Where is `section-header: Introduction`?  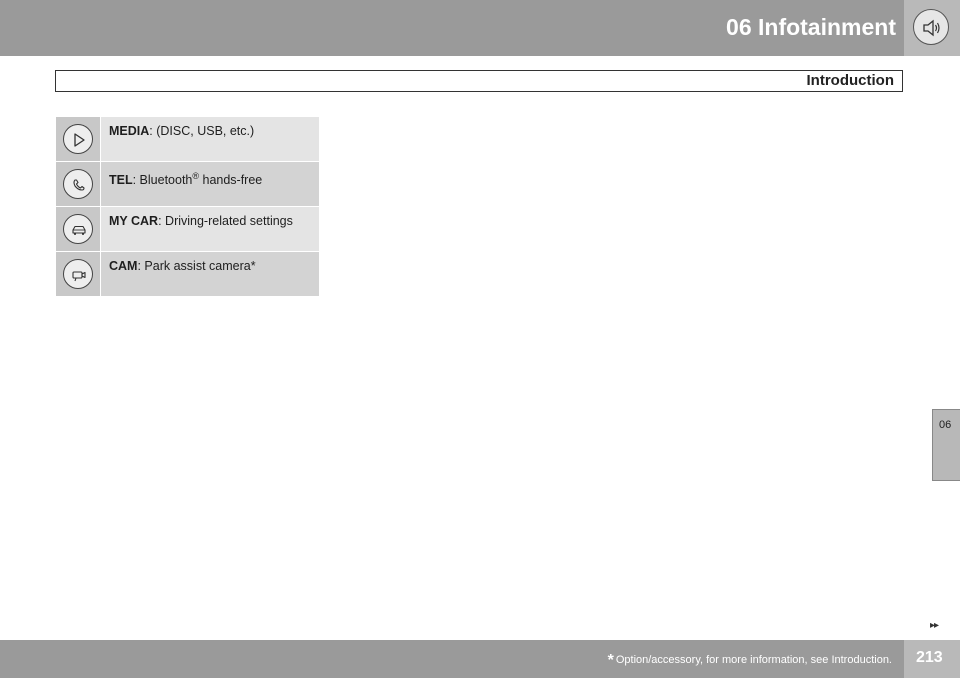 section-header: Introduction is located at coordinates (479, 81).